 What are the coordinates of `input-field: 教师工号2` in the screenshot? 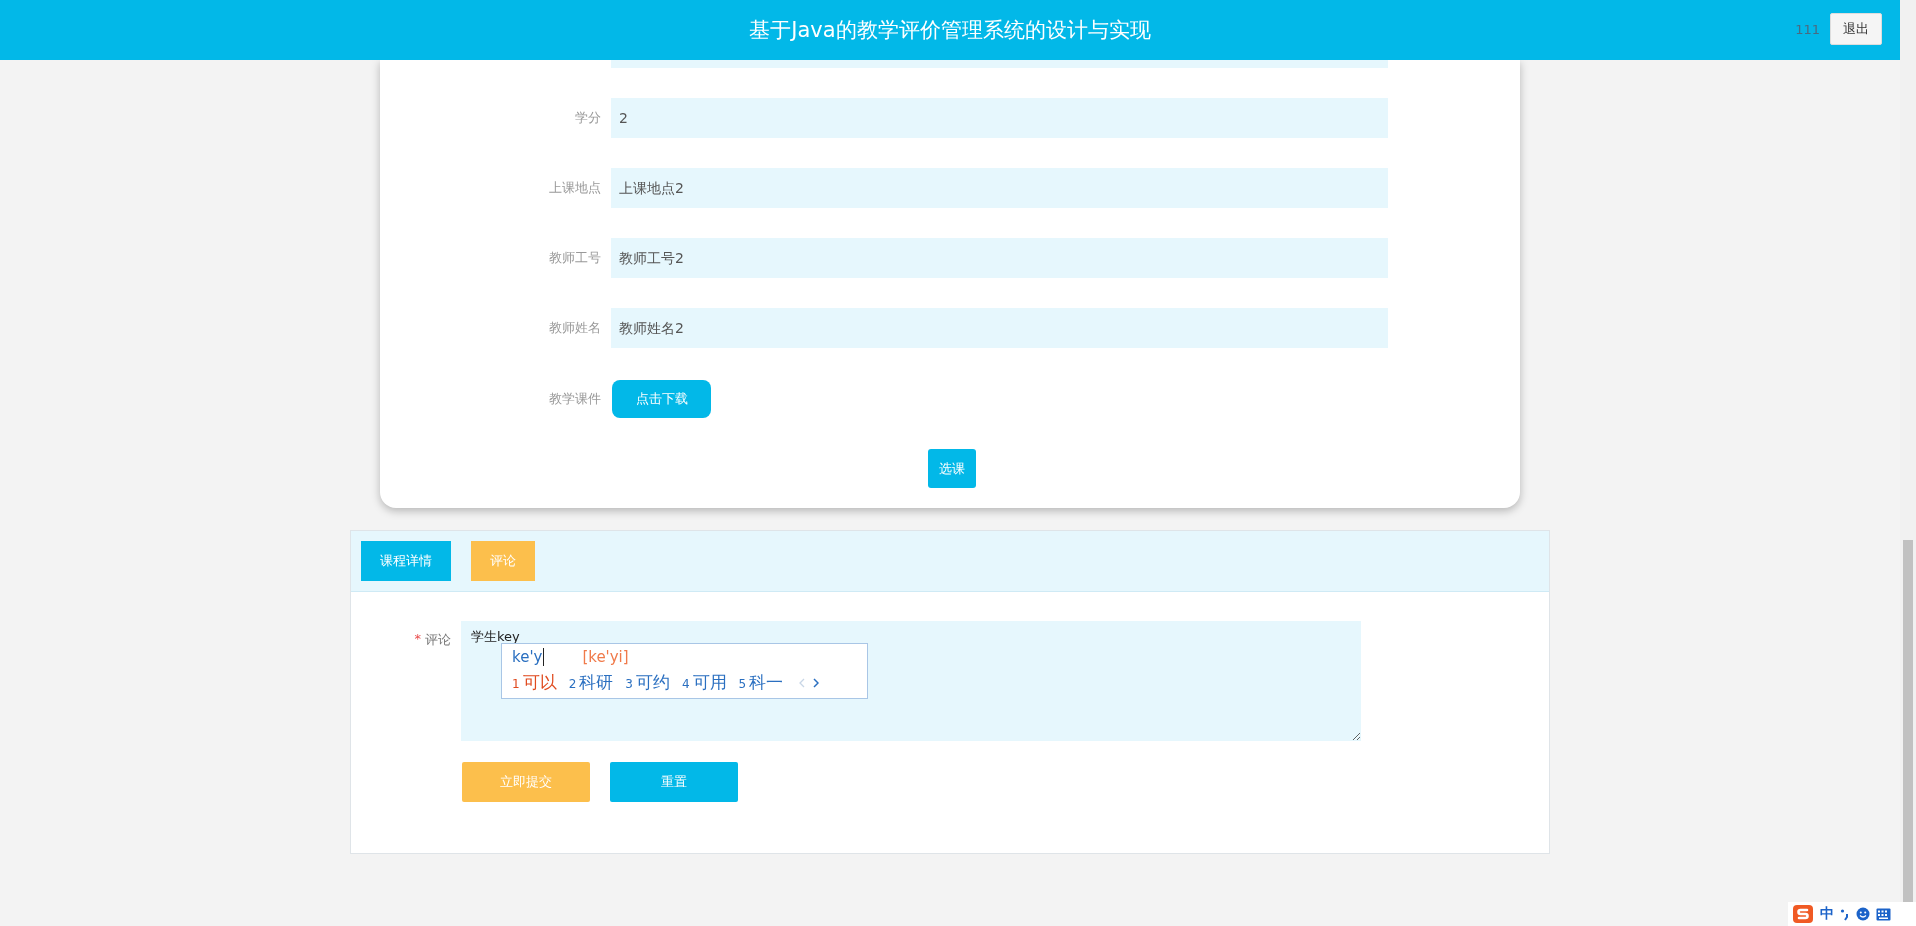 It's located at (999, 258).